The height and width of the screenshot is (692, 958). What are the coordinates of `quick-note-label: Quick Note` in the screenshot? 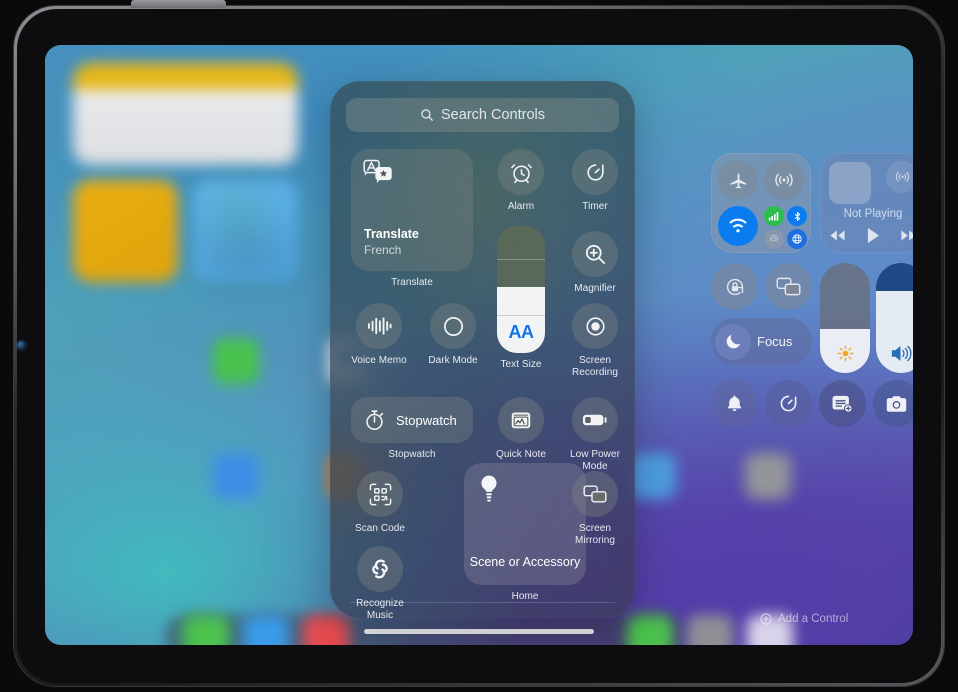 It's located at (521, 454).